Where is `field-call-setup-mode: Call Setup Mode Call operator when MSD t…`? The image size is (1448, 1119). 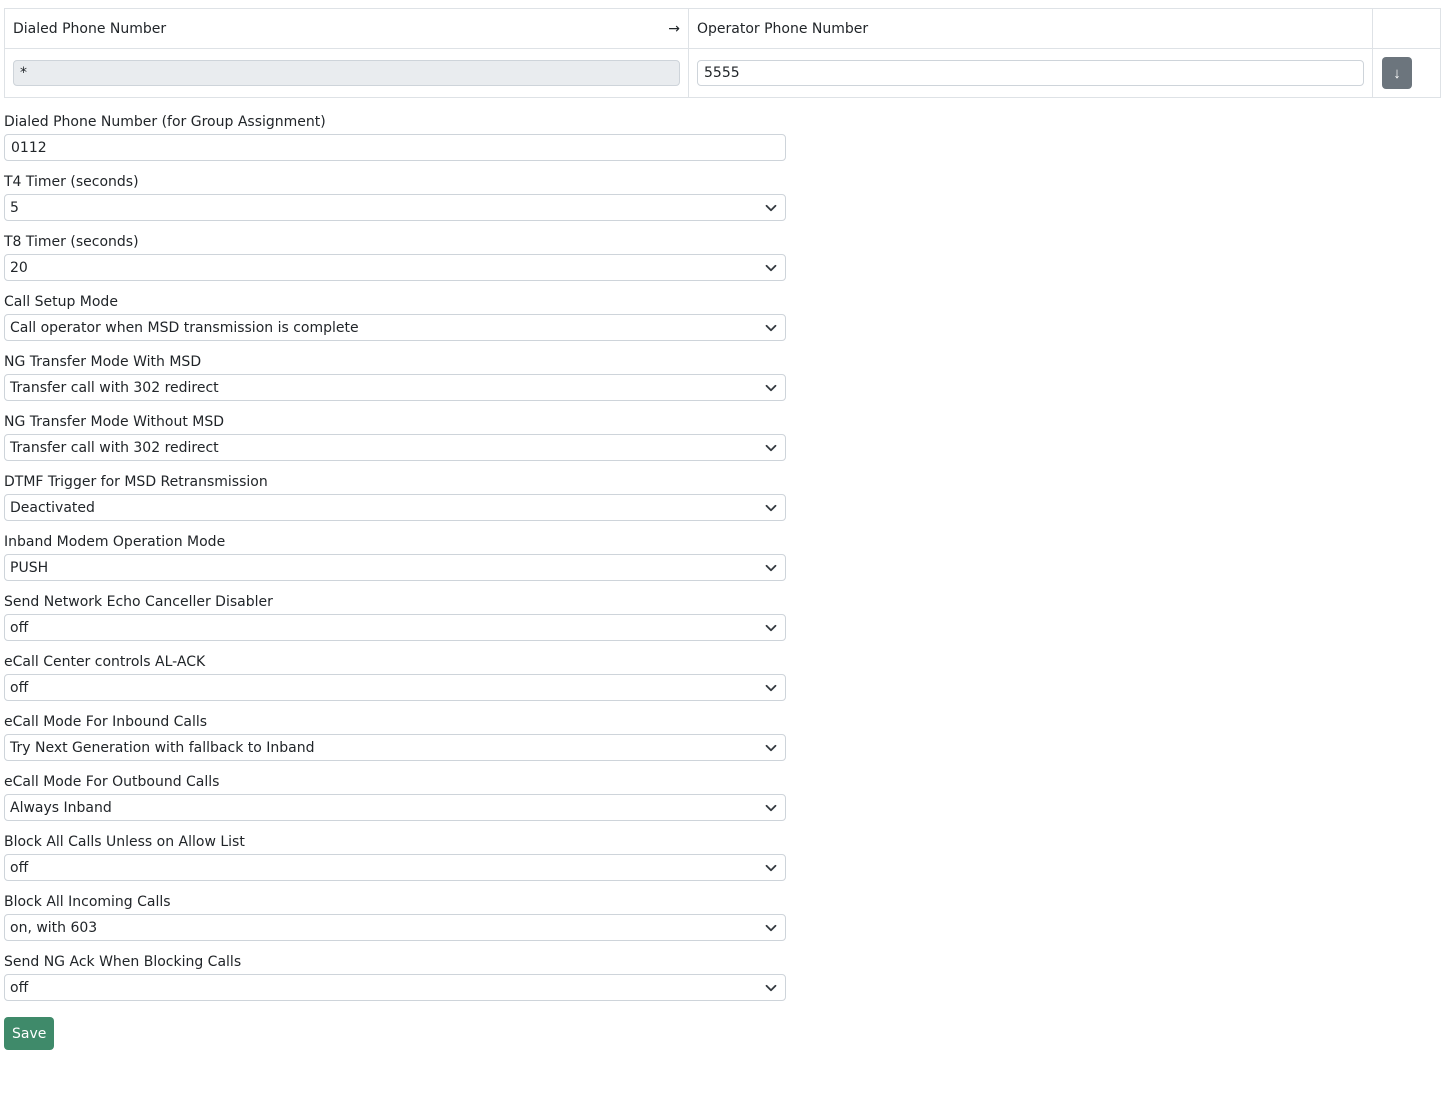
field-call-setup-mode: Call Setup Mode Call operator when MSD t… is located at coordinates (395, 317).